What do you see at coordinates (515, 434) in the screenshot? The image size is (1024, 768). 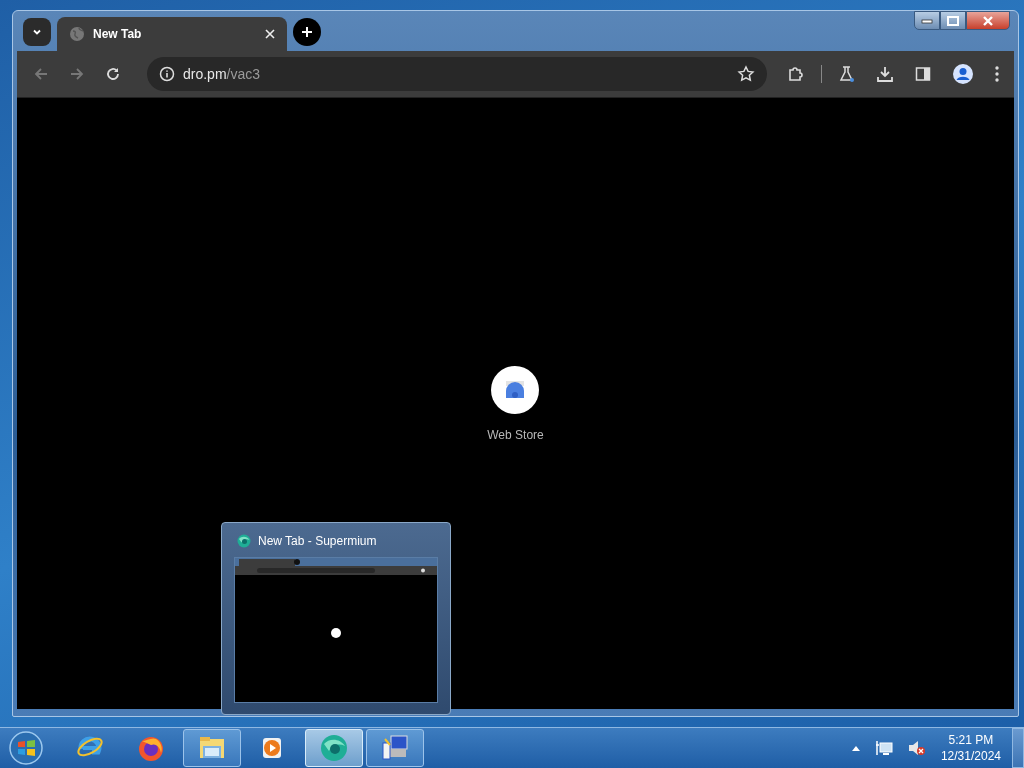 I see `shortcut-label: Web Store` at bounding box center [515, 434].